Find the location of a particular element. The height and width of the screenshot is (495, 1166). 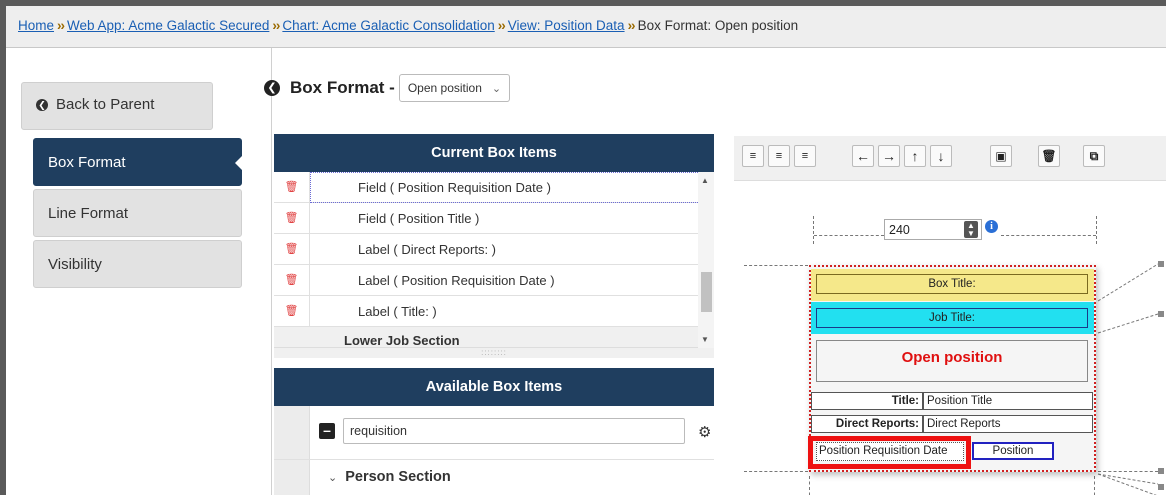

nav-item-label: Visibility is located at coordinates (75, 264).